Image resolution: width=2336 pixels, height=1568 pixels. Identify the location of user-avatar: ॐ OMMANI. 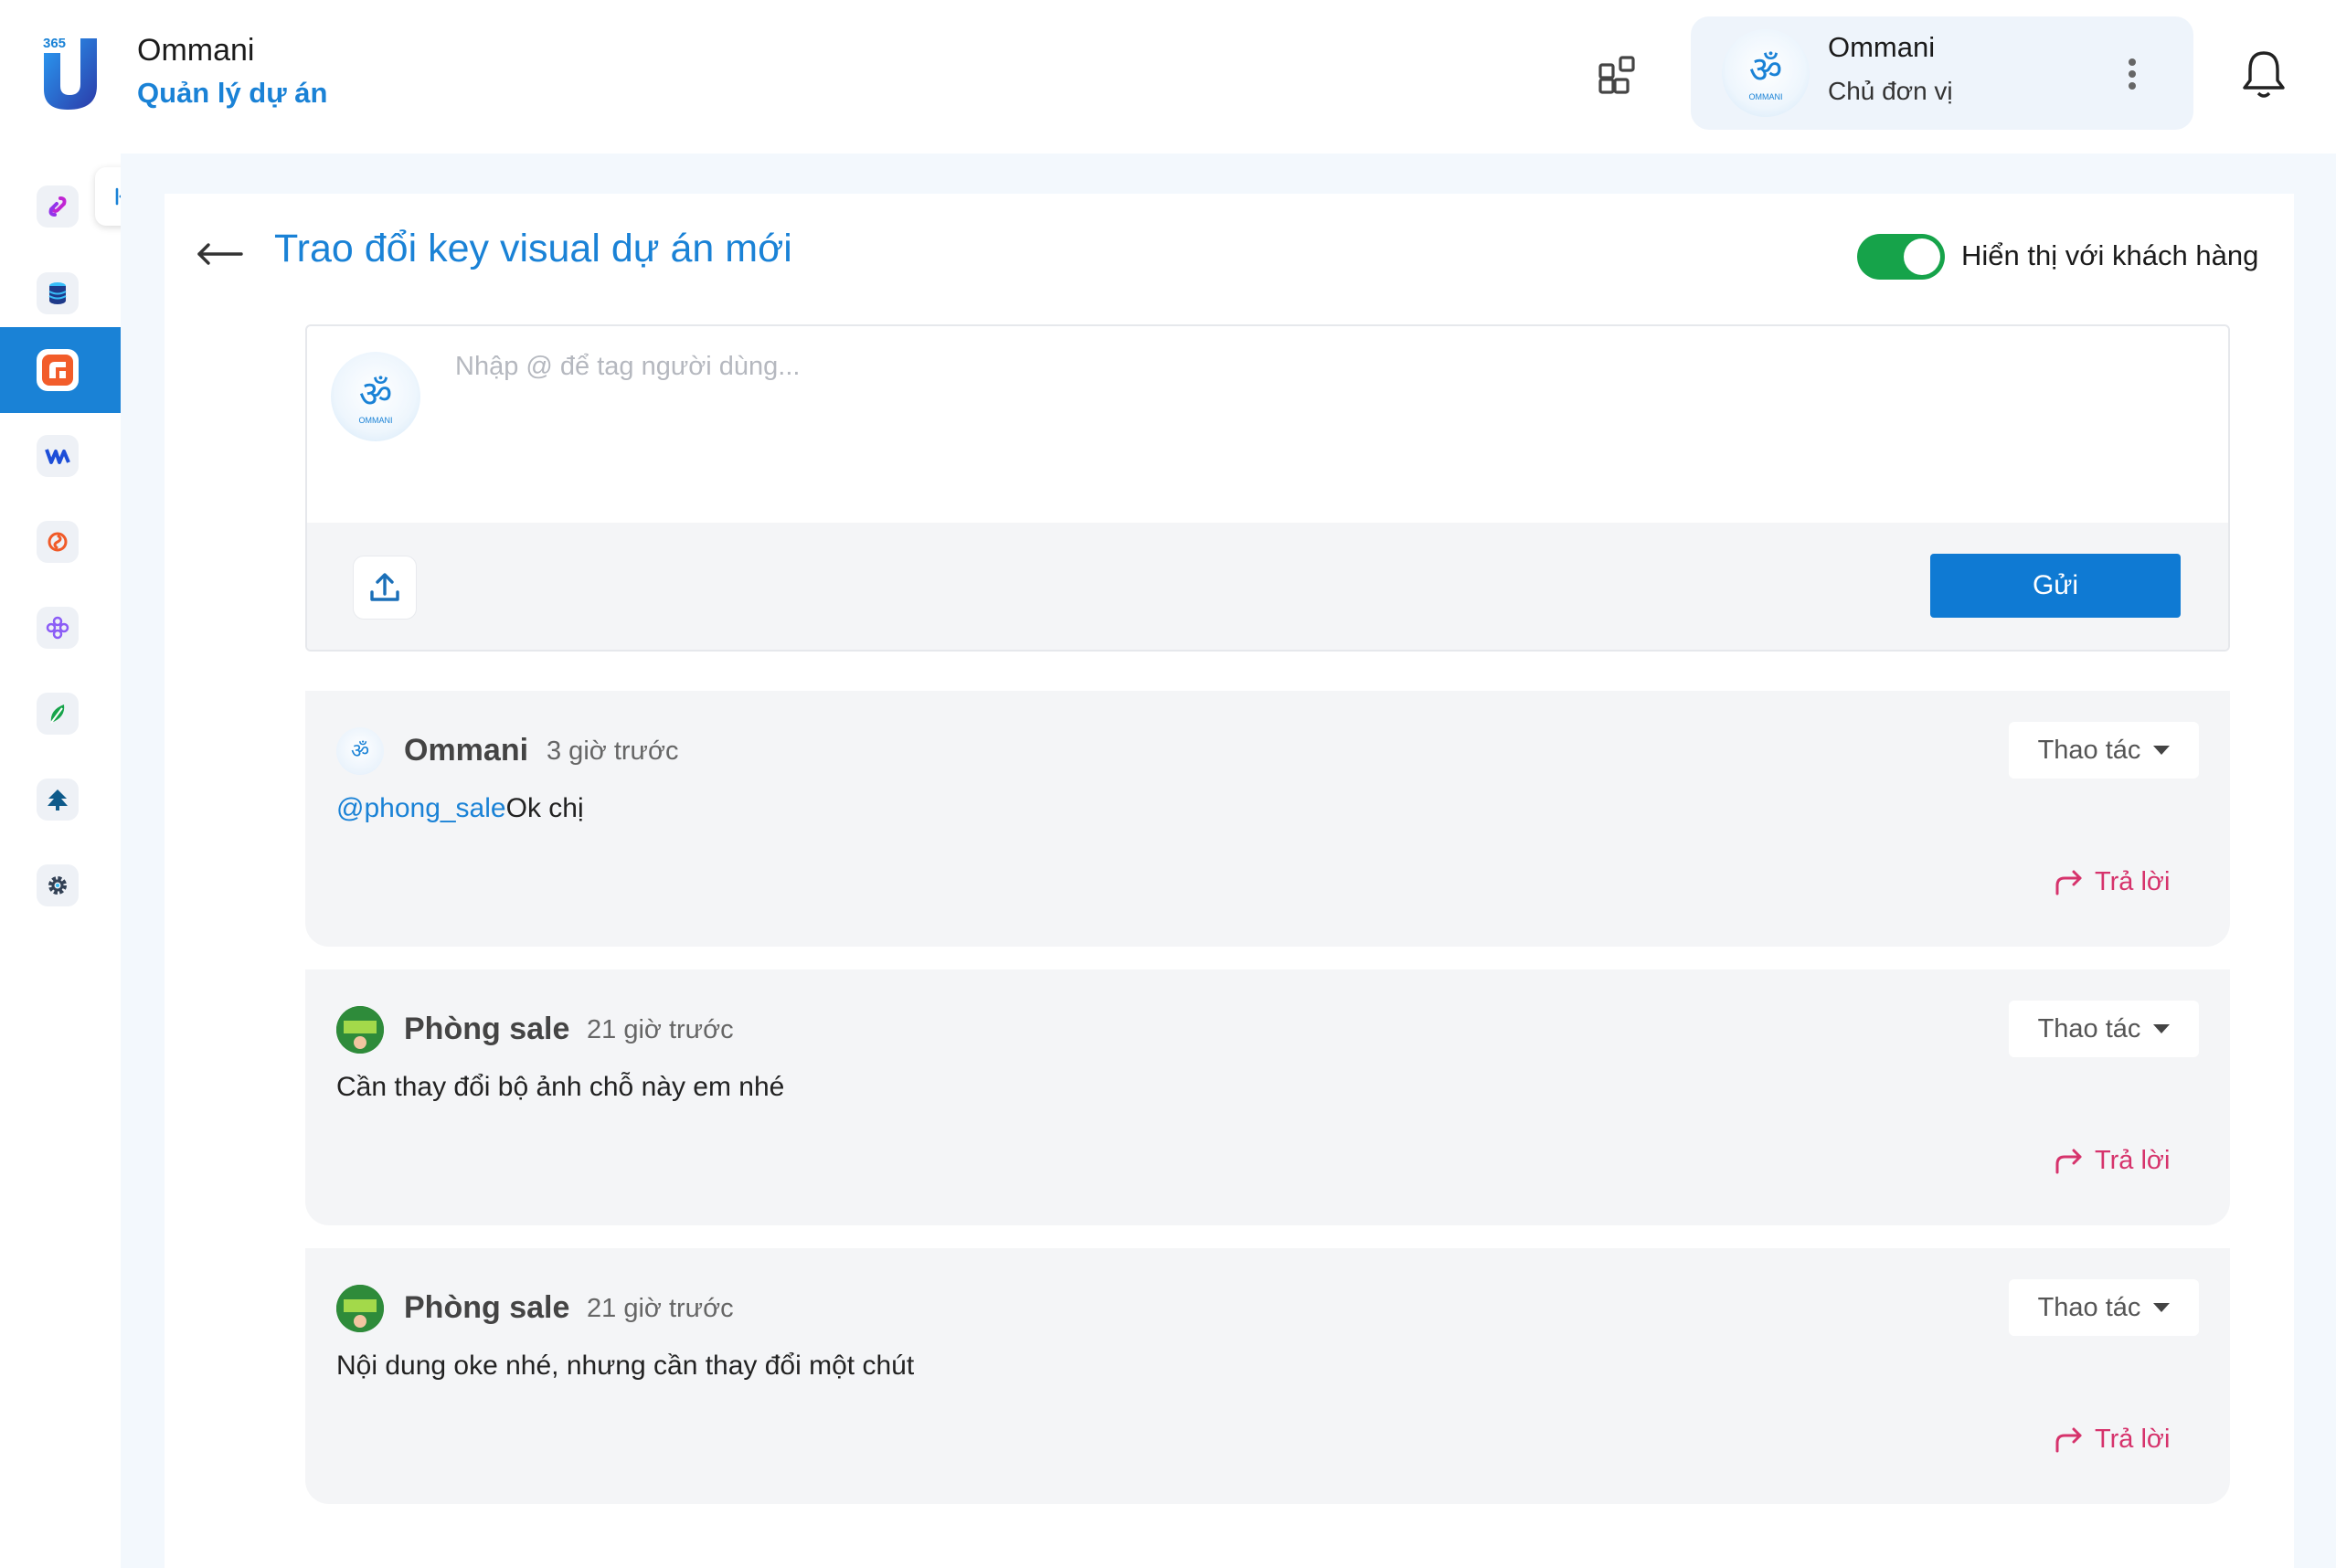
(1766, 73).